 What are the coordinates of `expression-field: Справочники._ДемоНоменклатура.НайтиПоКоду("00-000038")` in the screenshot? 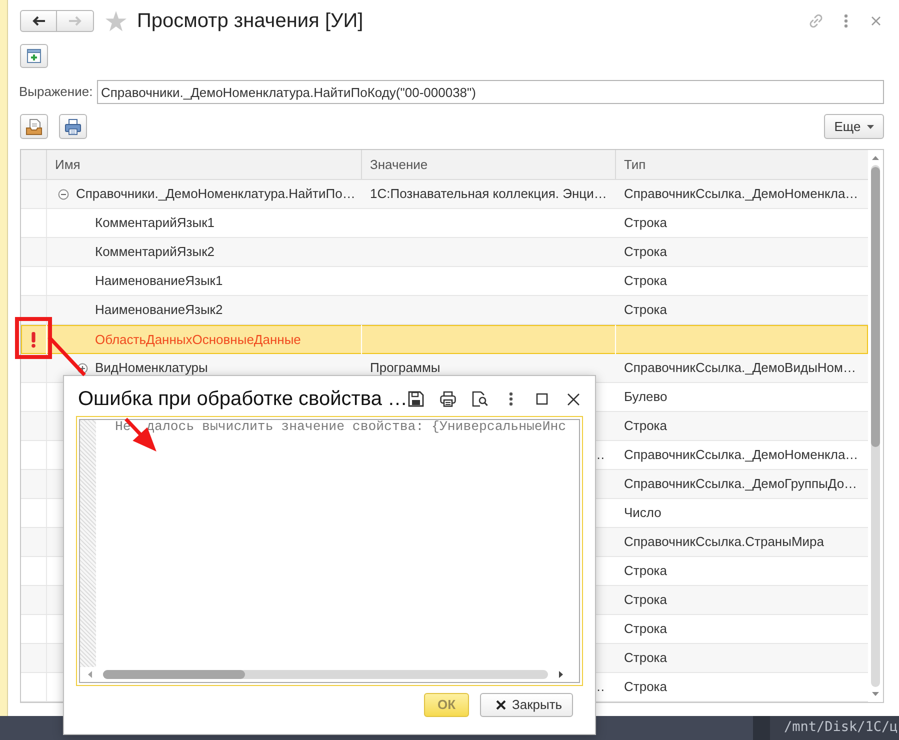 It's located at (490, 92).